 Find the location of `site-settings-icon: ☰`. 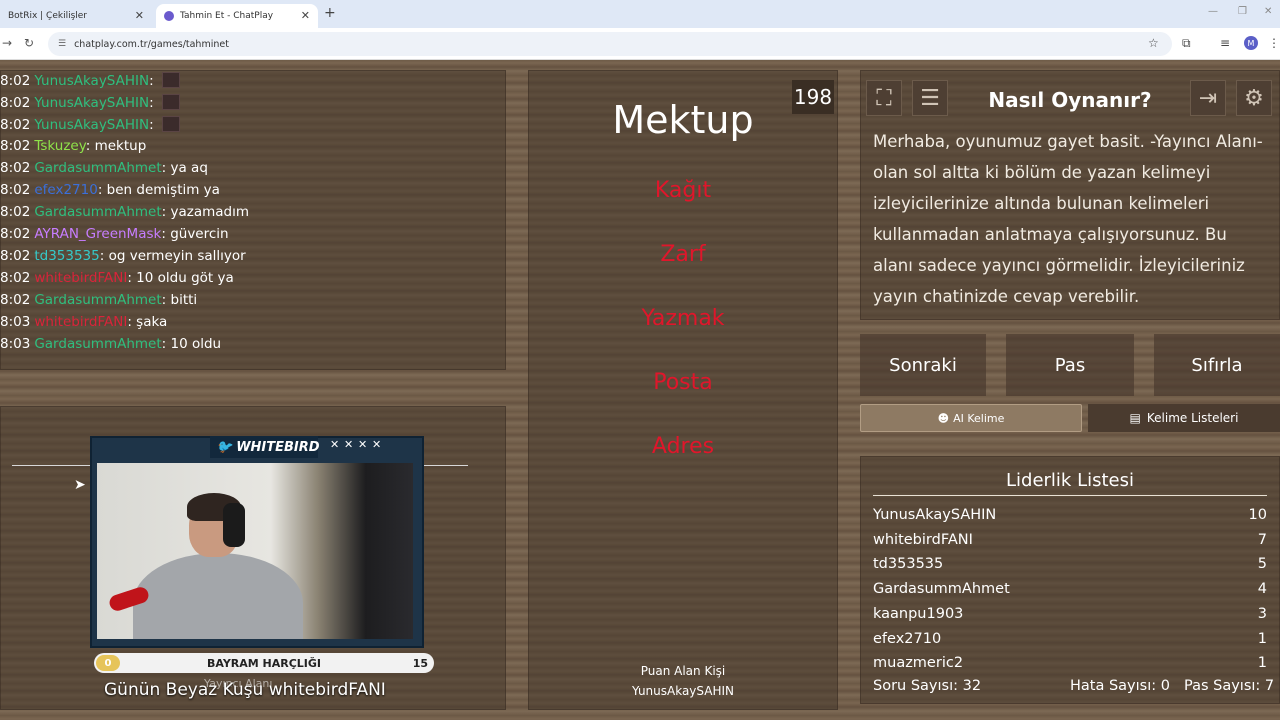

site-settings-icon: ☰ is located at coordinates (62, 44).